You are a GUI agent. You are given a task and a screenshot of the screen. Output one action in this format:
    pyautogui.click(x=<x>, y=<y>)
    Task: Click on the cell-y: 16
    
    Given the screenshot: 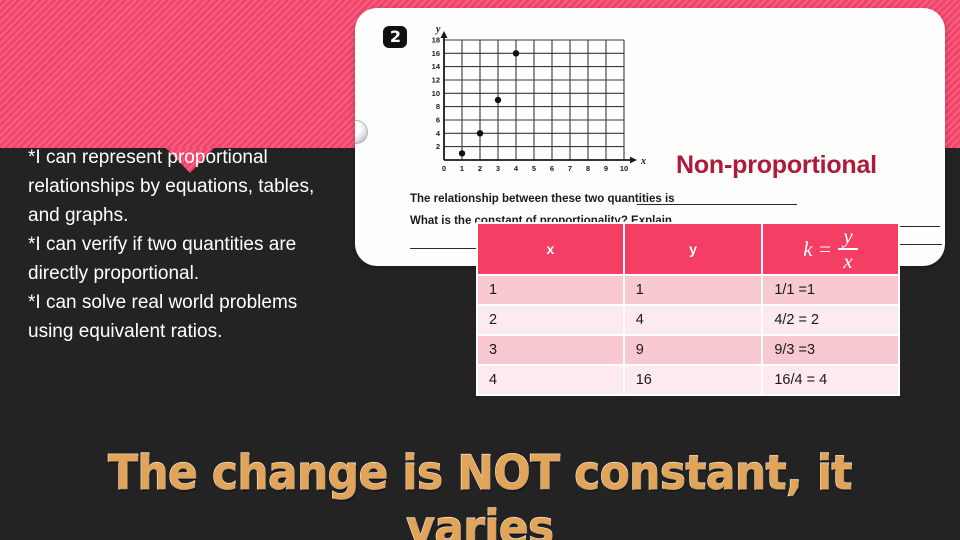 What is the action you would take?
    pyautogui.click(x=693, y=380)
    